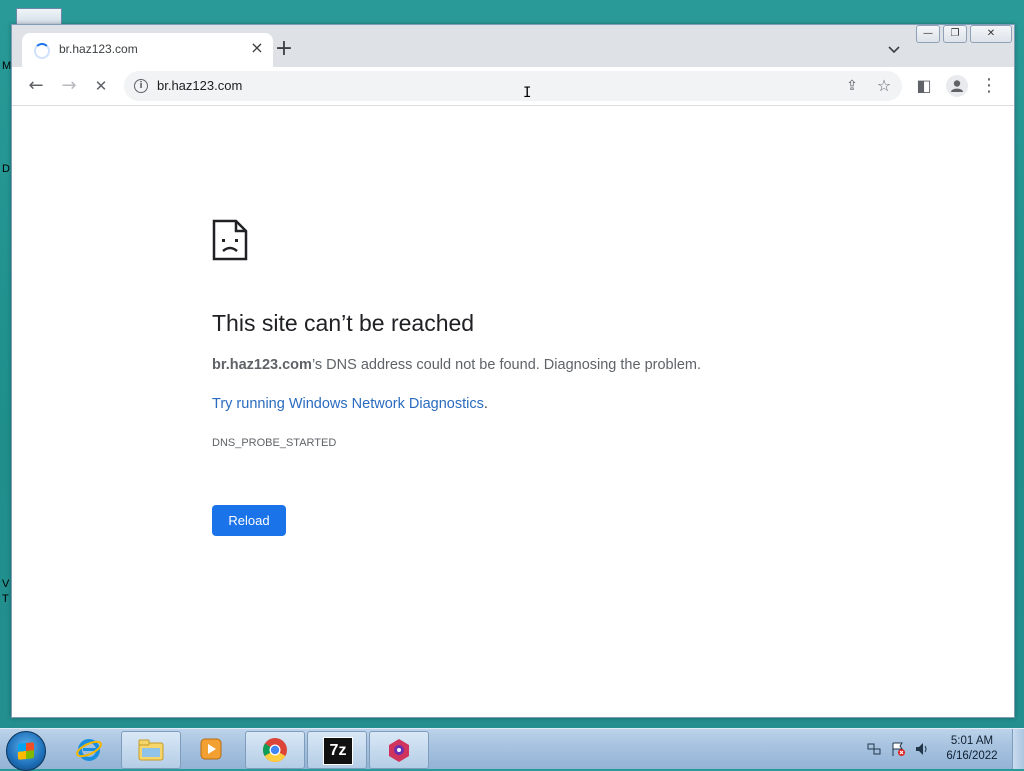 The height and width of the screenshot is (771, 1024). Describe the element at coordinates (257, 48) in the screenshot. I see `tab-close-icon: ×` at that location.